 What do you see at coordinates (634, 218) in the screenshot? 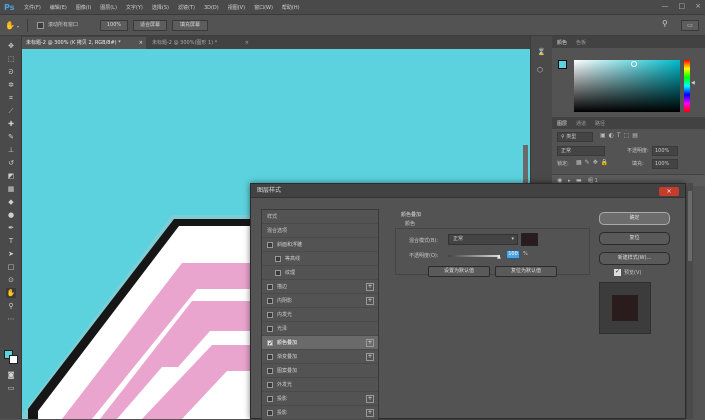
I see `ok-button: 确定` at bounding box center [634, 218].